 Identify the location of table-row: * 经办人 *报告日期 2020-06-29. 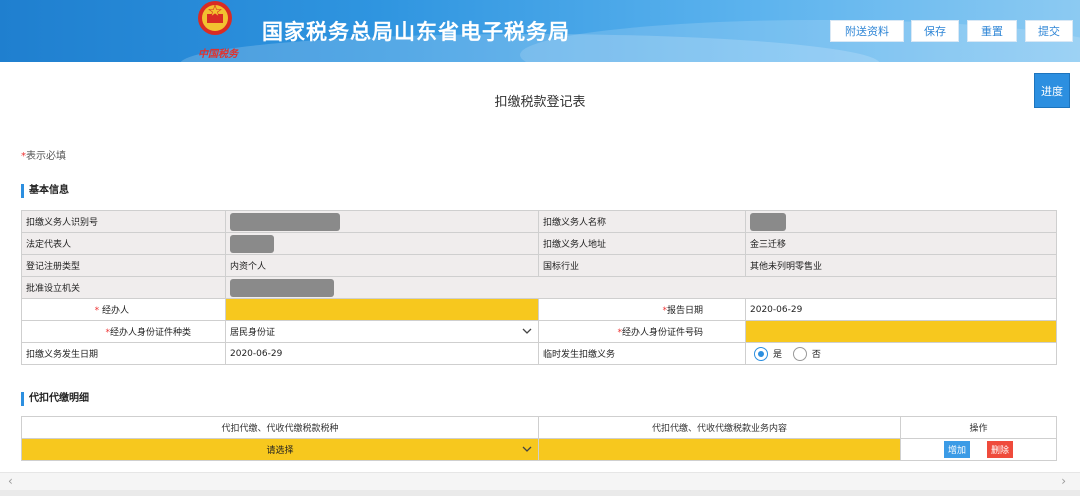
(539, 309).